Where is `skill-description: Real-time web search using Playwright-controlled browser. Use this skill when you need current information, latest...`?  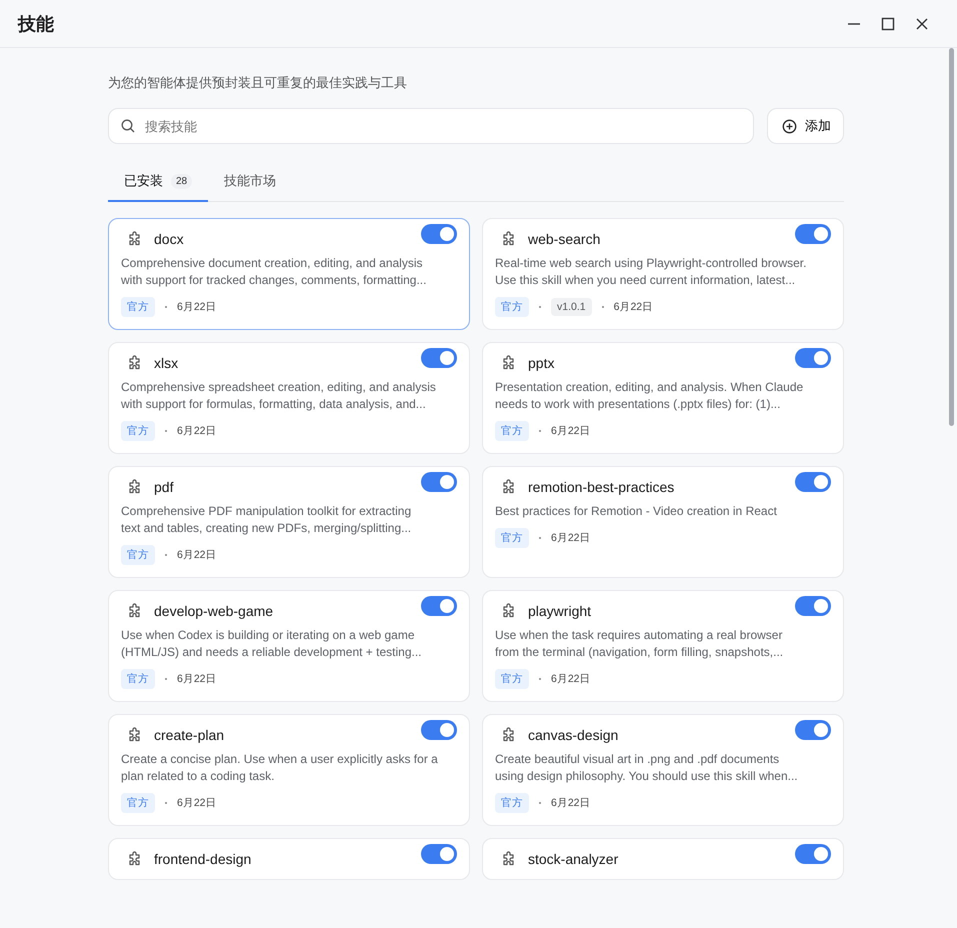
skill-description: Real-time web search using Playwright-controlled browser. Use this skill when you need current information, latest... is located at coordinates (651, 272).